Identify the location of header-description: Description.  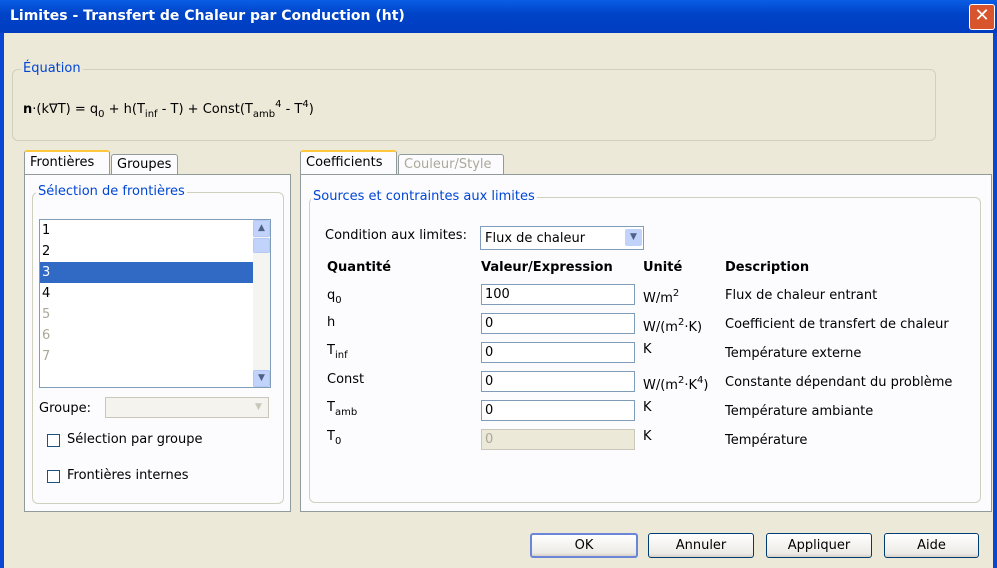
(767, 267).